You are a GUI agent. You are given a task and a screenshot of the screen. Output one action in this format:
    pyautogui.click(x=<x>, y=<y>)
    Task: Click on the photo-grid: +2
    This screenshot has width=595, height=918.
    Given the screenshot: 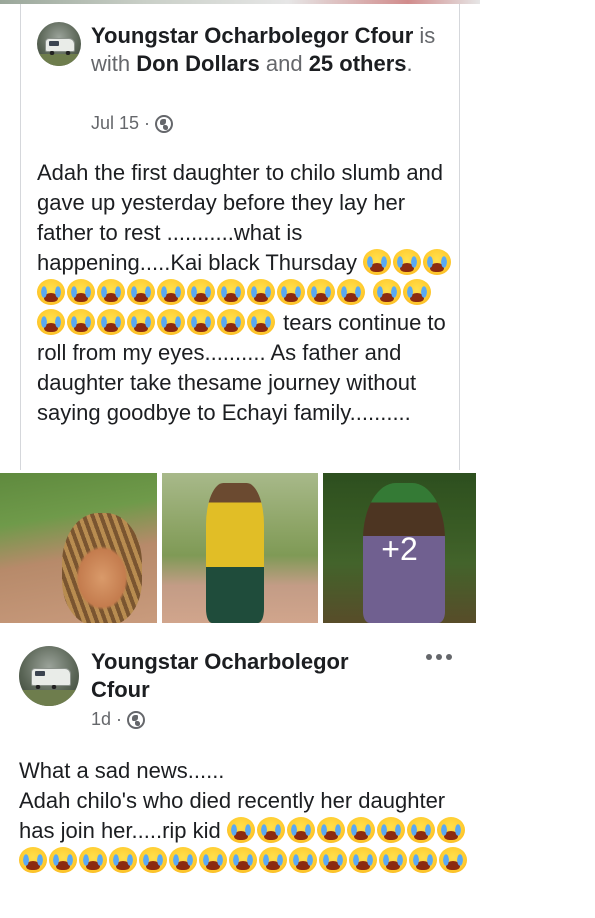 What is the action you would take?
    pyautogui.click(x=238, y=548)
    